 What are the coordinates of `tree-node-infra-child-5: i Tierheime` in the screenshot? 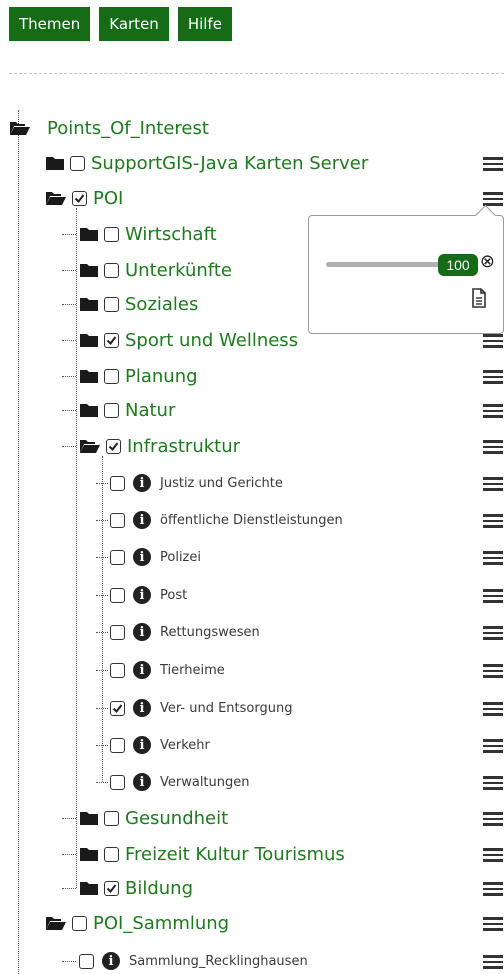 It's located at (167, 670).